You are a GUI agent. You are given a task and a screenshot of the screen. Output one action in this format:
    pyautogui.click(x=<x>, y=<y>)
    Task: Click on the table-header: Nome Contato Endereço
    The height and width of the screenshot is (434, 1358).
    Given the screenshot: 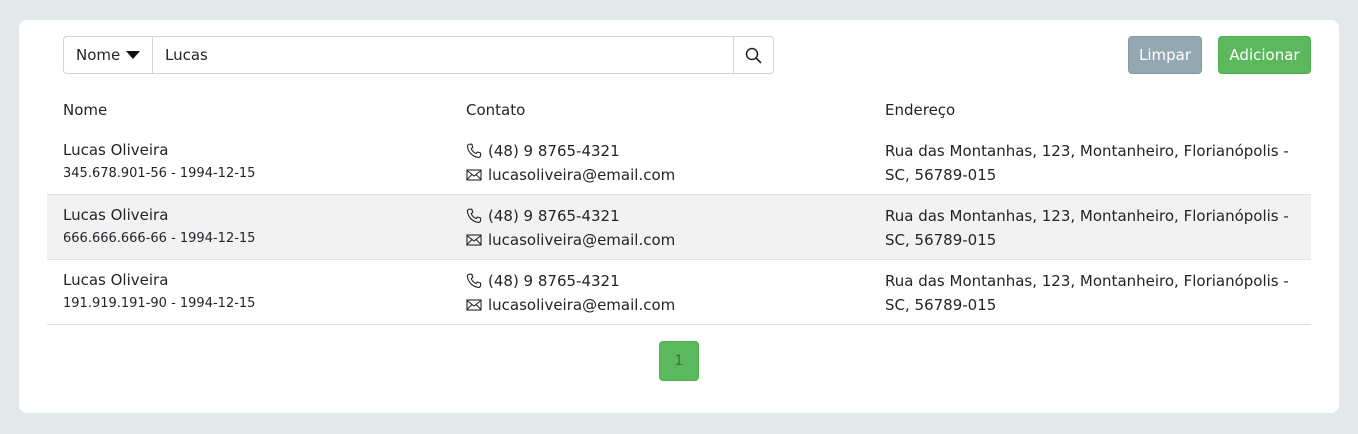 What is the action you would take?
    pyautogui.click(x=679, y=110)
    